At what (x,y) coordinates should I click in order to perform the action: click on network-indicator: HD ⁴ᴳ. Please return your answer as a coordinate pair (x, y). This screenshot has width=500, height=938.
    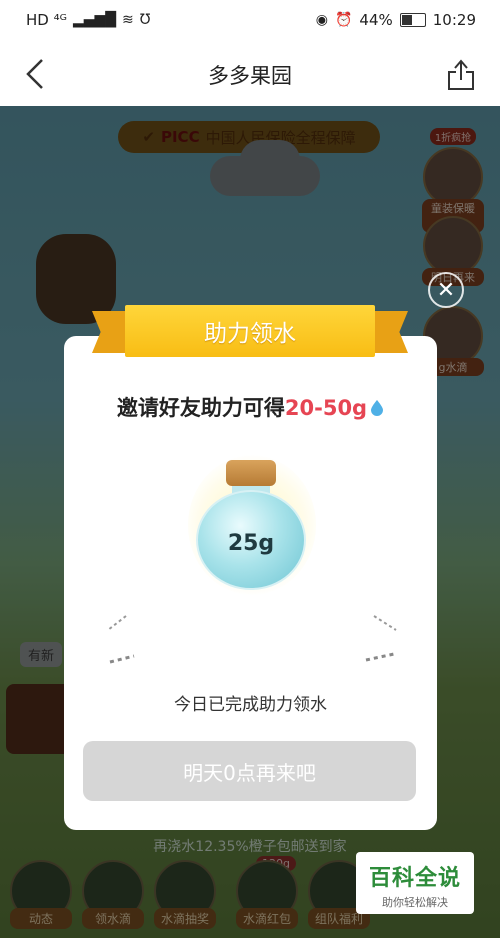
    Looking at the image, I should click on (46, 20).